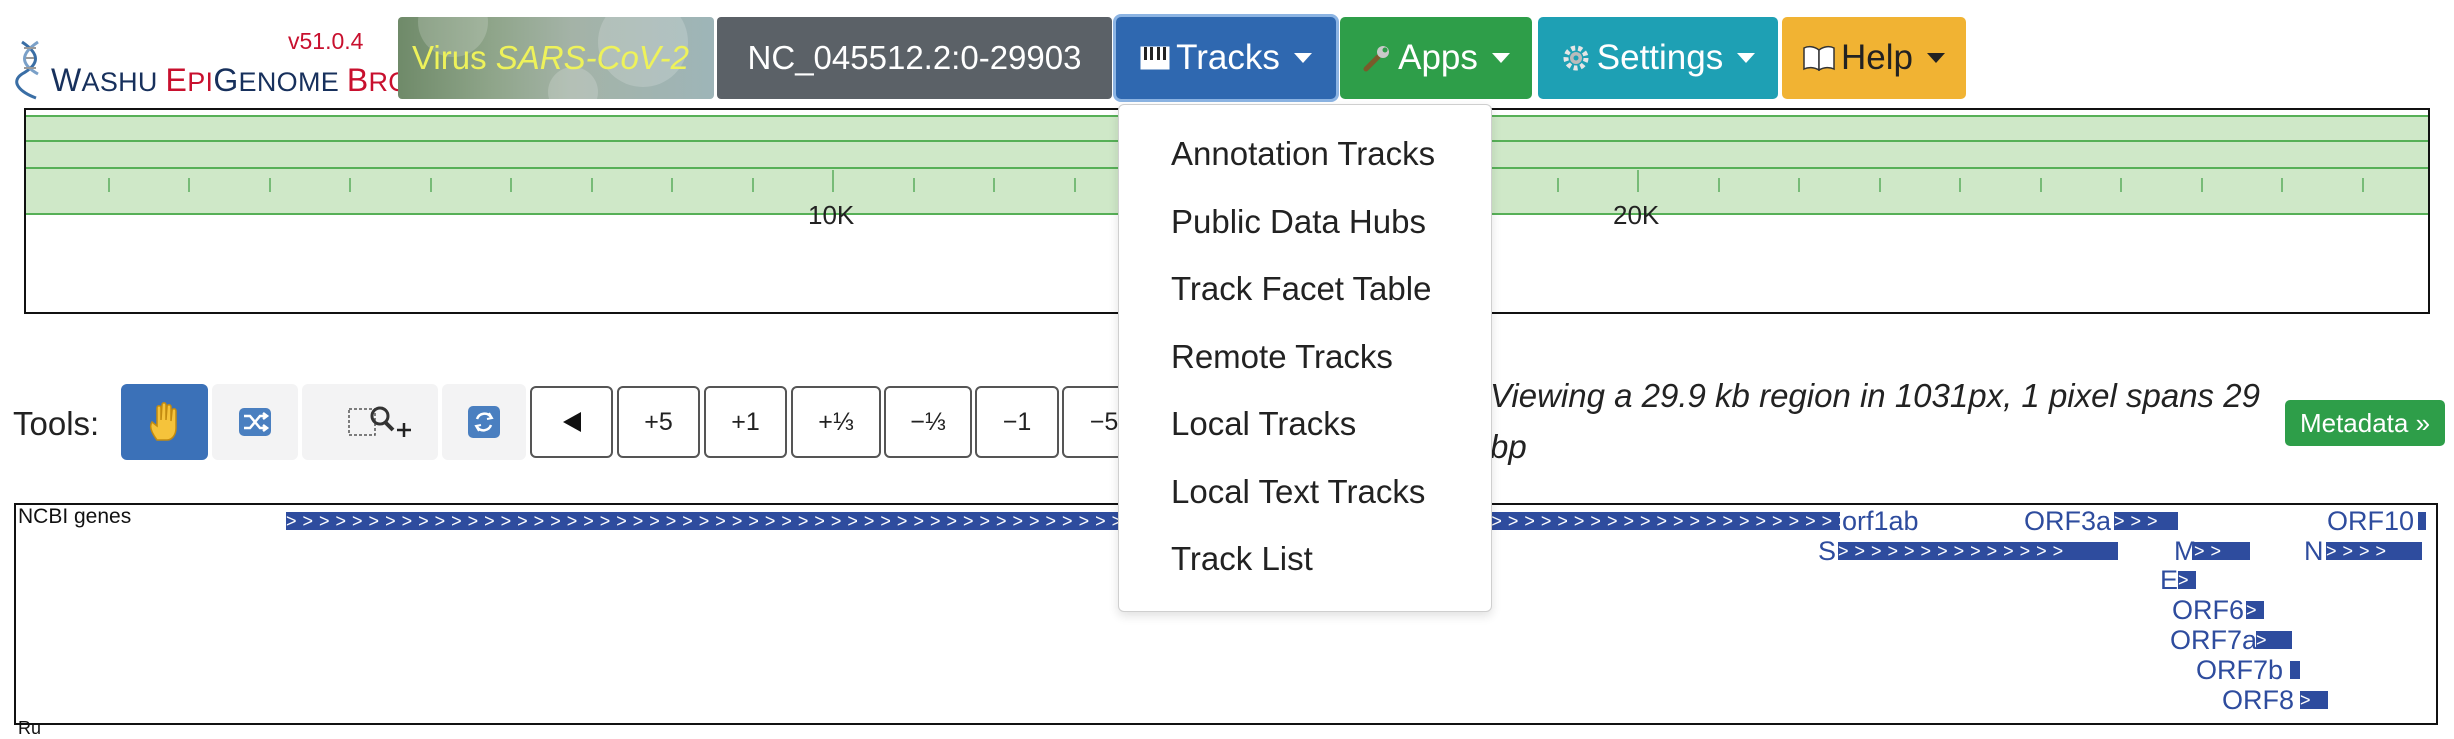 Image resolution: width=2454 pixels, height=739 pixels. Describe the element at coordinates (75, 516) in the screenshot. I see `track-label: NCBI genes` at that location.